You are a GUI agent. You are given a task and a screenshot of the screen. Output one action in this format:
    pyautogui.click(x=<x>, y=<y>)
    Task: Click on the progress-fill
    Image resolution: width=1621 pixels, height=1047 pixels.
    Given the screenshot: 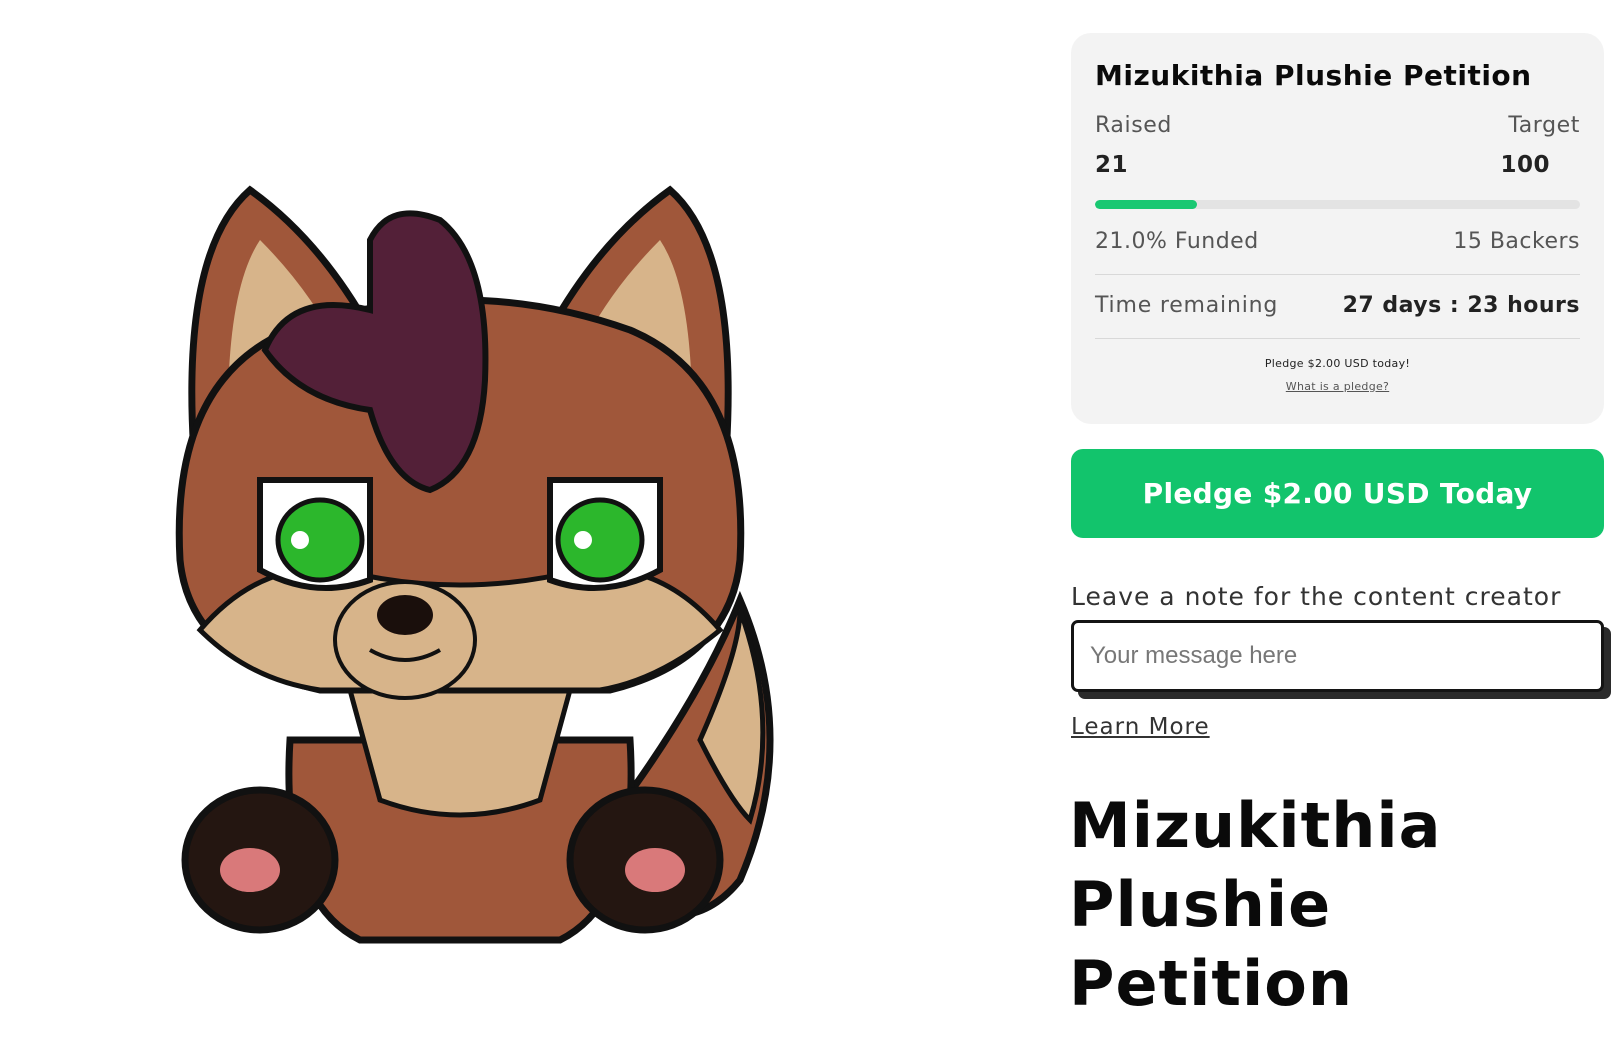 What is the action you would take?
    pyautogui.click(x=1146, y=204)
    